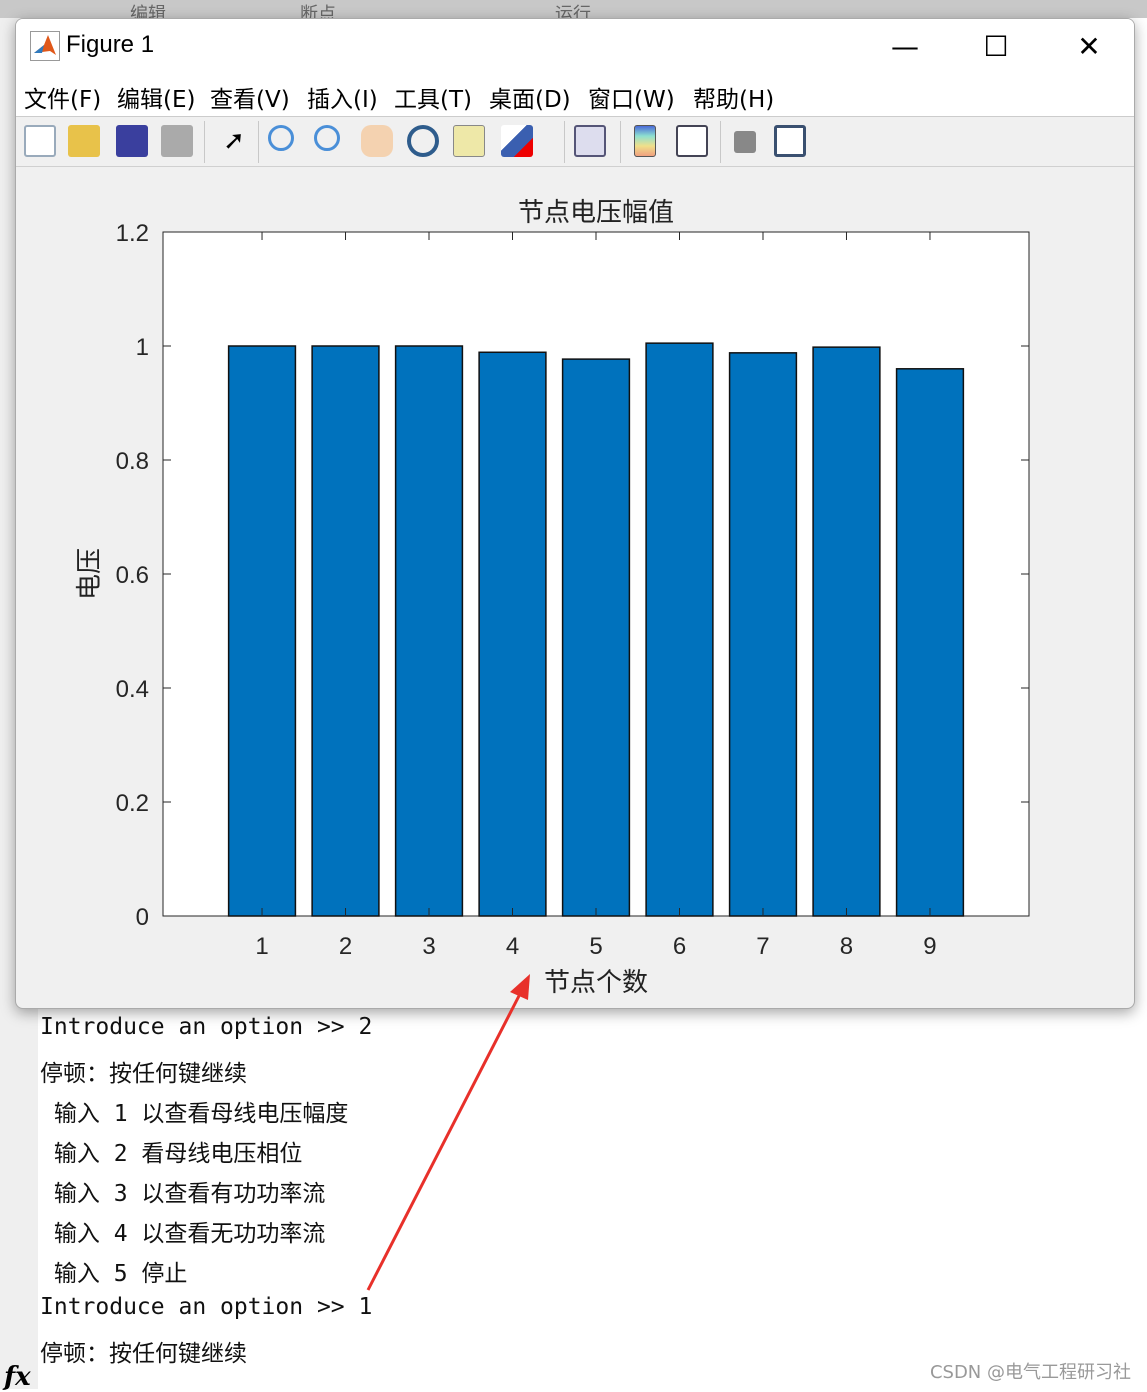  I want to click on new-figure-icon, so click(40, 141).